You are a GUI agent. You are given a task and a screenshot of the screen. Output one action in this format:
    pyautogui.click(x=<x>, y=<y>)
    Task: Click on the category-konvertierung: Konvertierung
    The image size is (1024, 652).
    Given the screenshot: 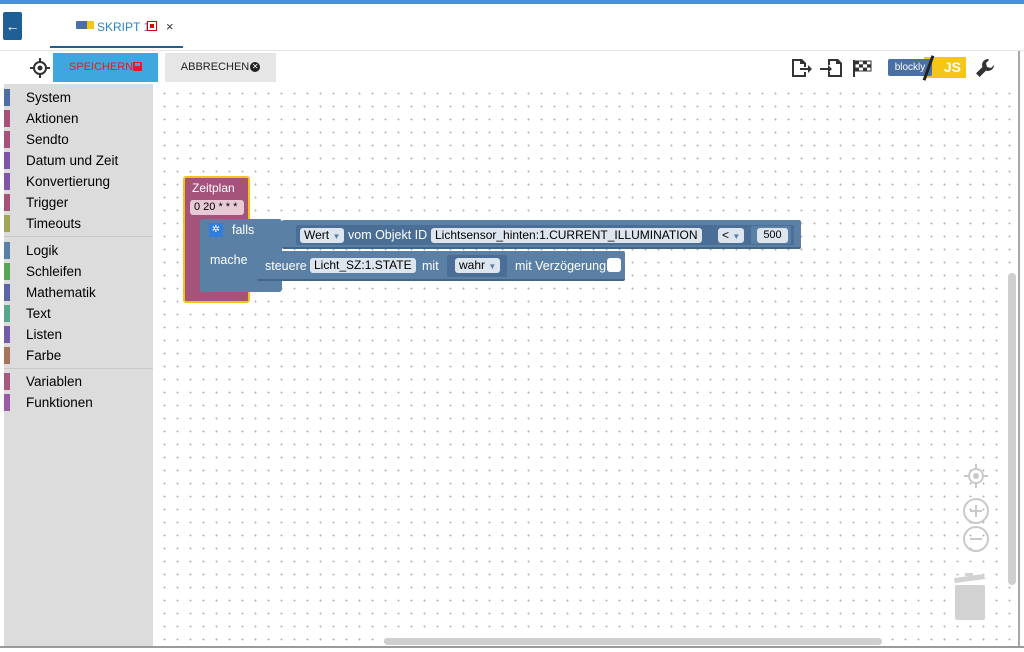 What is the action you would take?
    pyautogui.click(x=78, y=181)
    